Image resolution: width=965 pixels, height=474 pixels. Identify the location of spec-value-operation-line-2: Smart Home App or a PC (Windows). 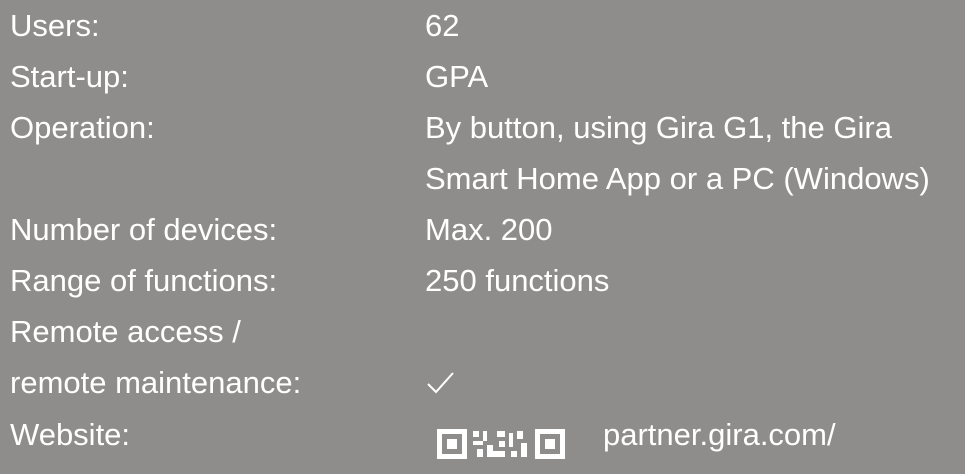
(677, 178).